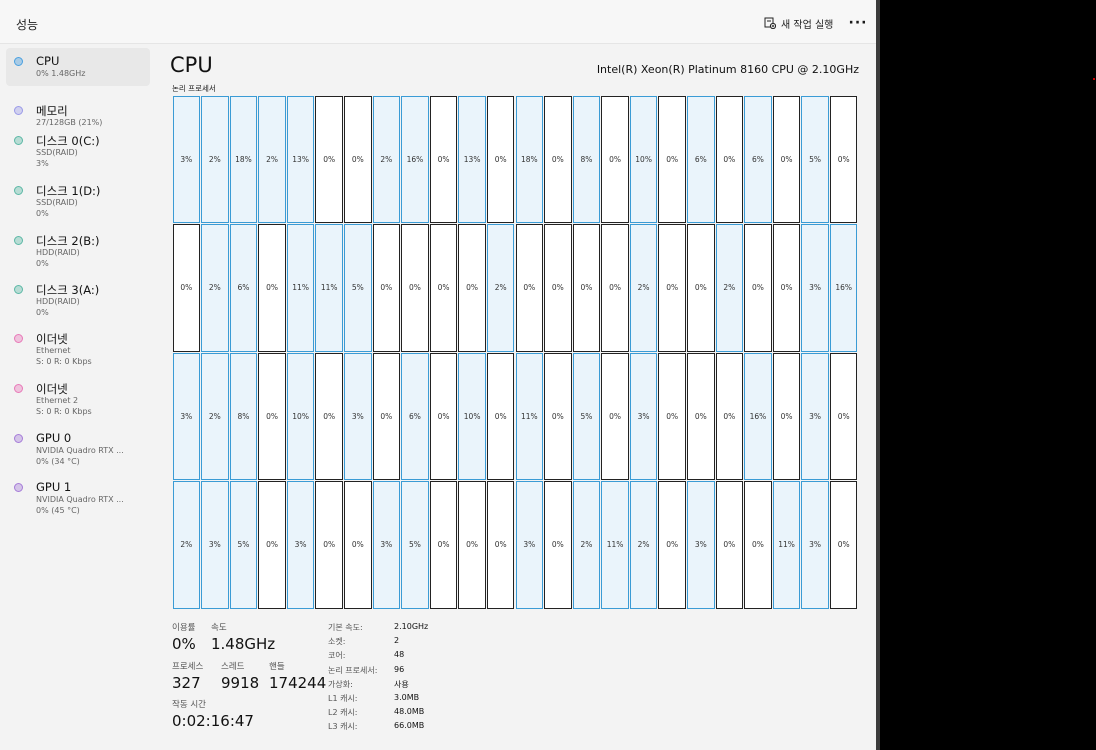  I want to click on sidebar-item-name: 디스크 0(C:), so click(68, 141).